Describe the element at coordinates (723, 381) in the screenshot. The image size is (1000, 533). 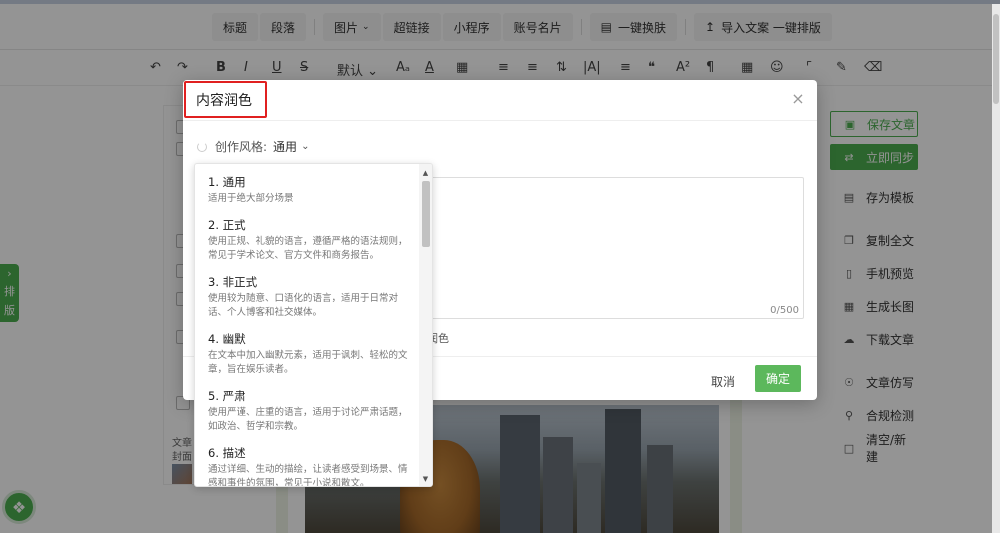
I see `cancel-button: 取消` at that location.